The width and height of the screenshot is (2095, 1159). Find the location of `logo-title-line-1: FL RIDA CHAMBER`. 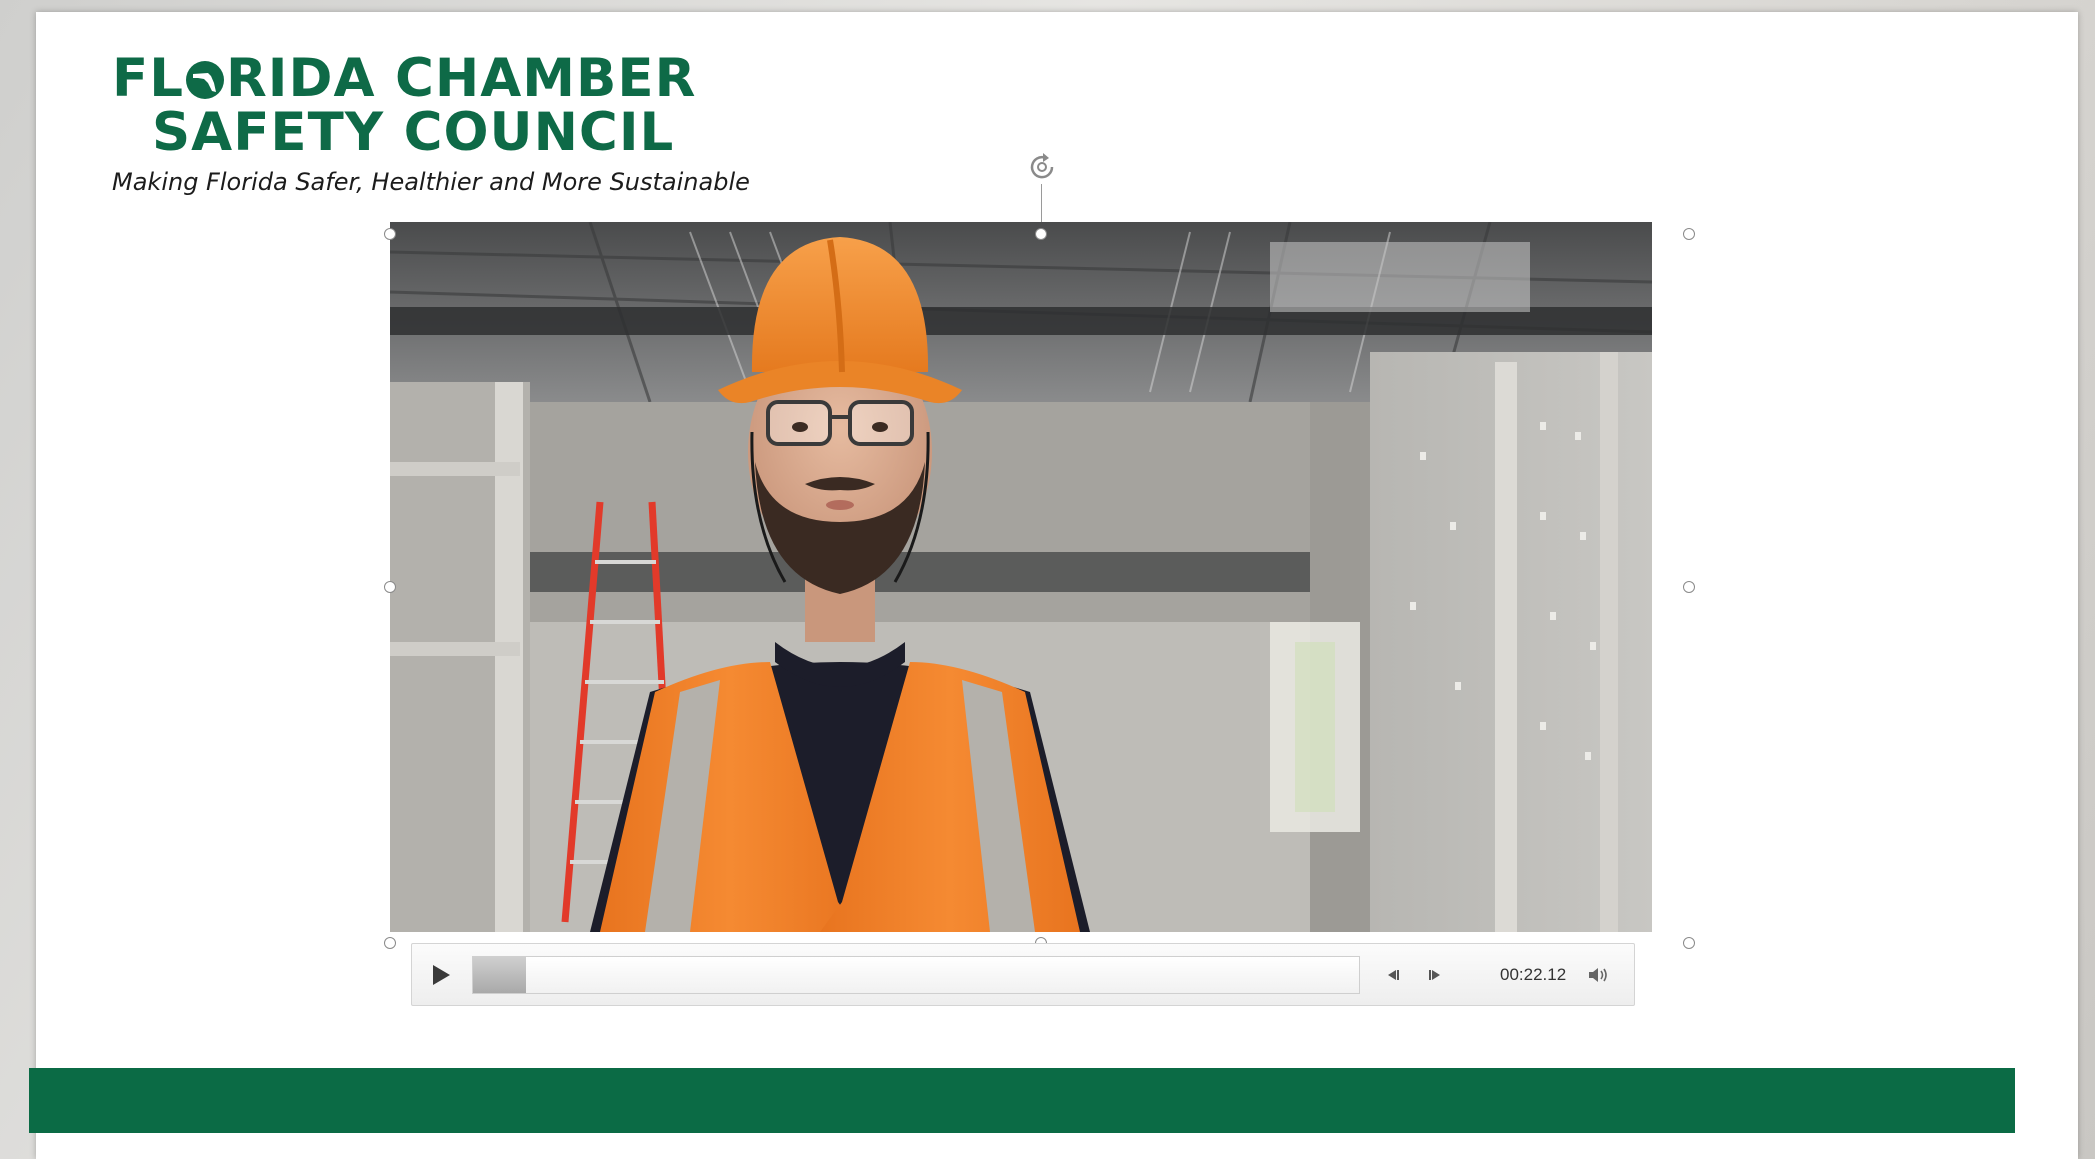

logo-title-line-1: FL RIDA CHAMBER is located at coordinates (404, 78).